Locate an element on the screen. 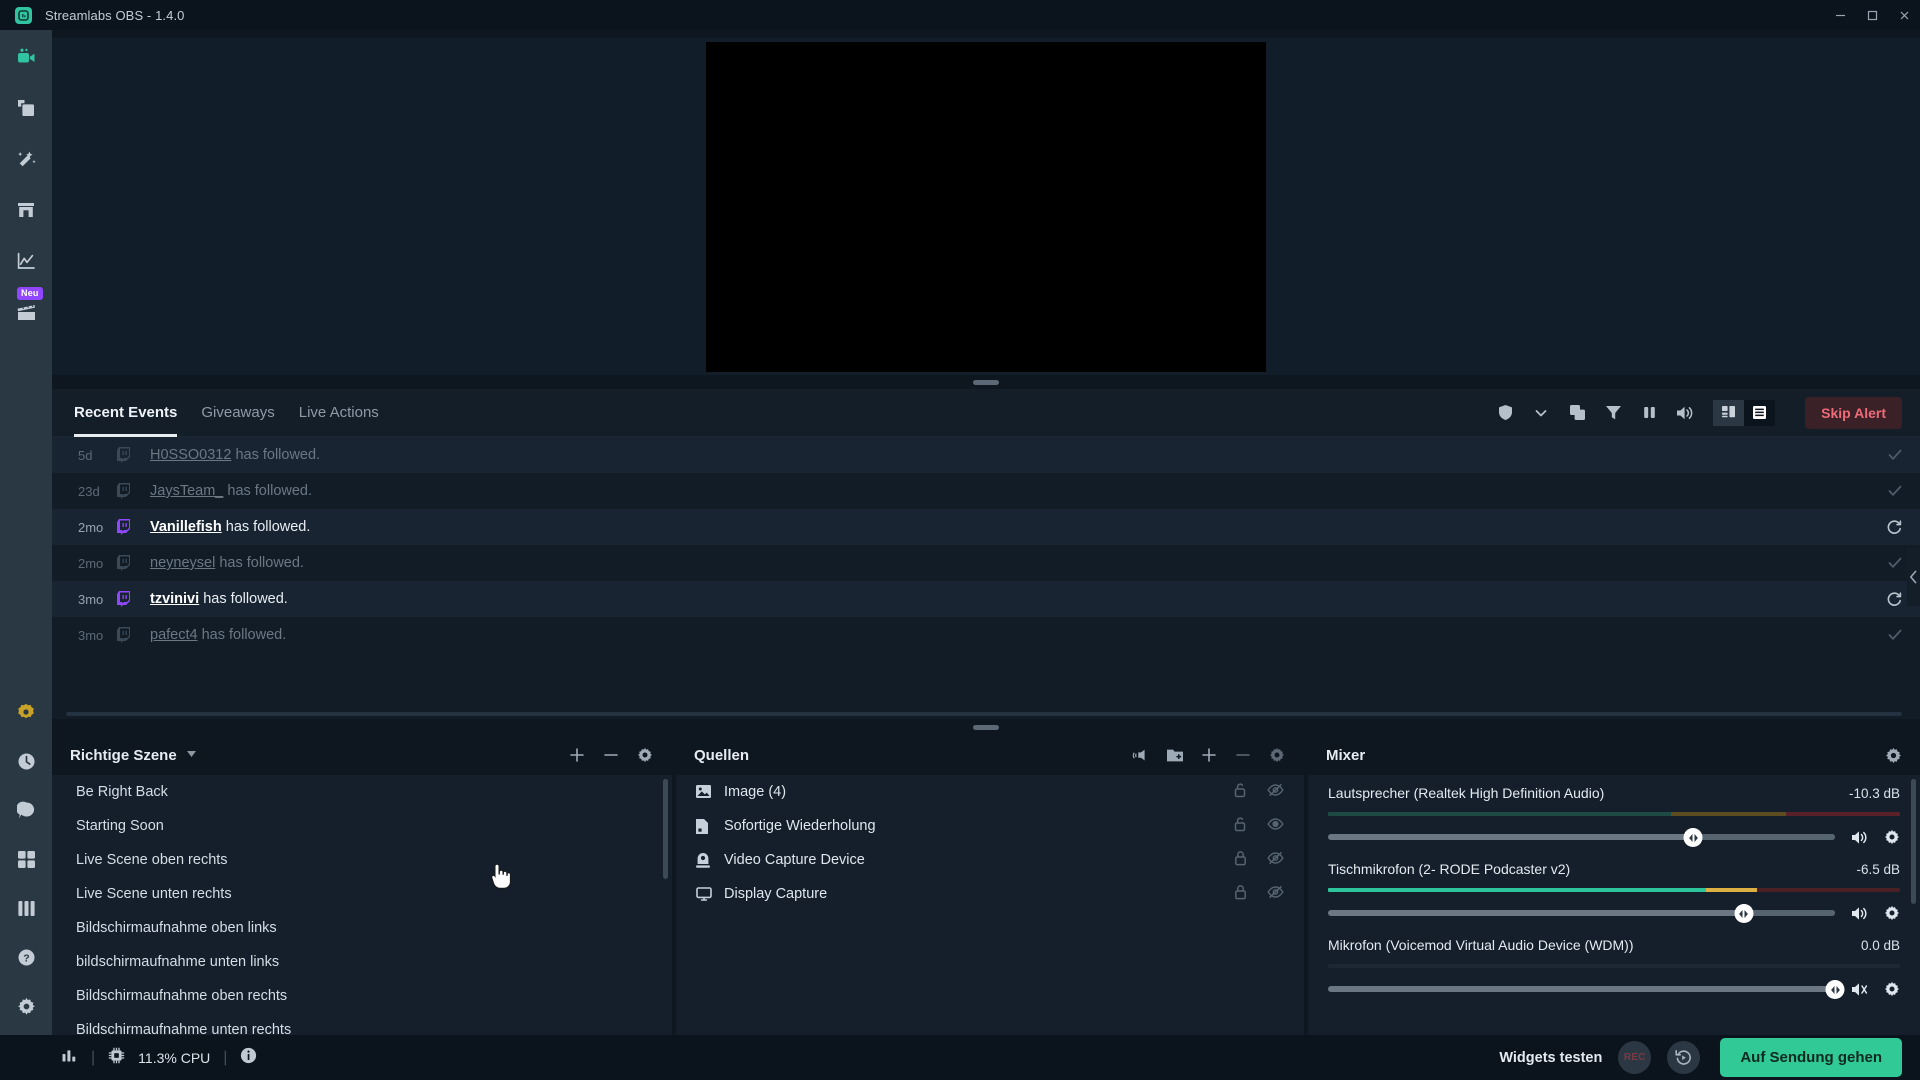  close-button is located at coordinates (1904, 15).